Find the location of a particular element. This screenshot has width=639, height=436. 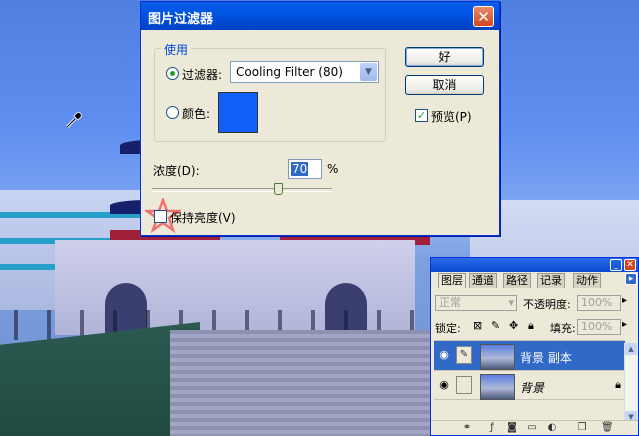

filter-label: 过滤器: is located at coordinates (202, 75).